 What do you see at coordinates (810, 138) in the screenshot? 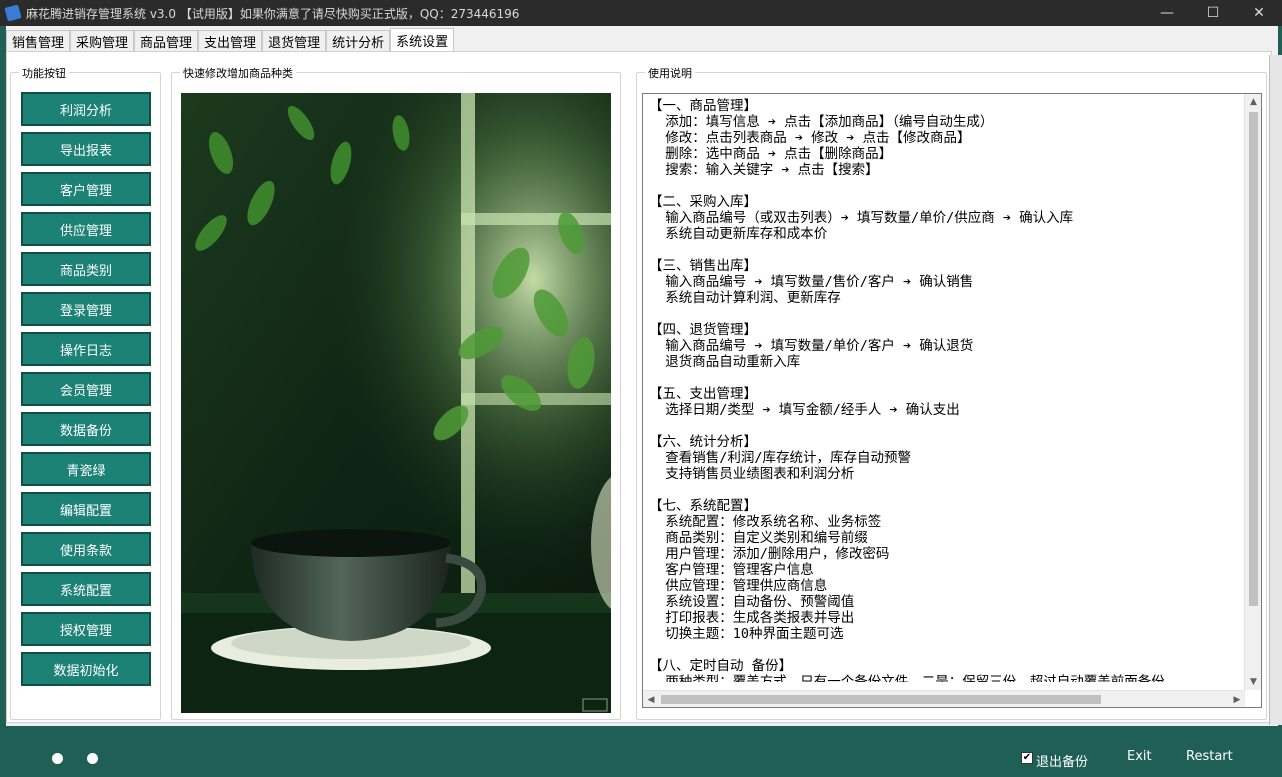
I see `help-line: 修改：点击列表商品 ➔ 修改 ➔ 点击【修改商品】` at bounding box center [810, 138].